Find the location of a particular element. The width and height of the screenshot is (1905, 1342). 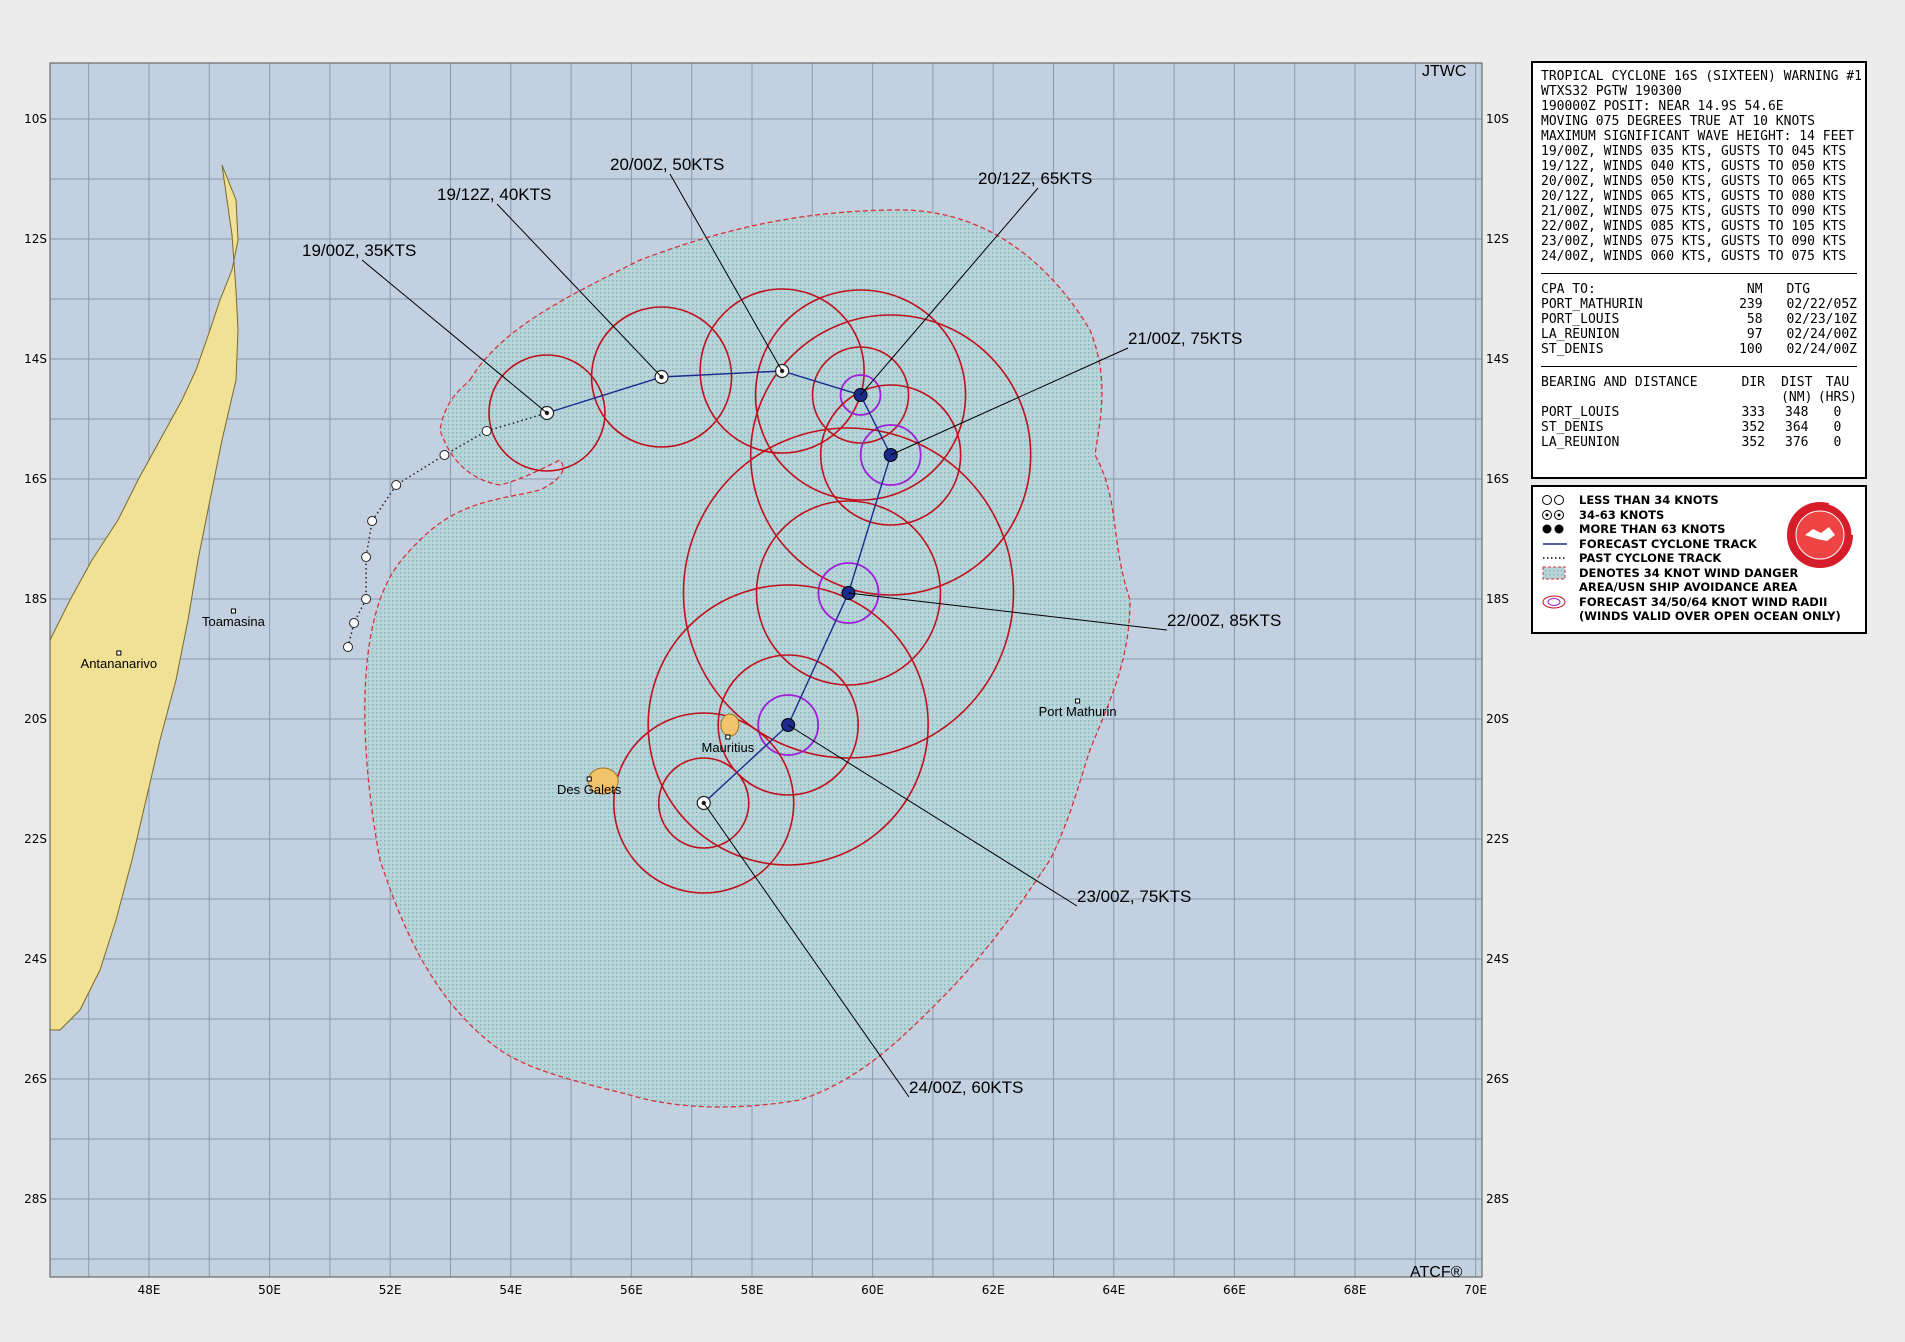

forecast-label: 19/00Z, 35KTS is located at coordinates (359, 250).